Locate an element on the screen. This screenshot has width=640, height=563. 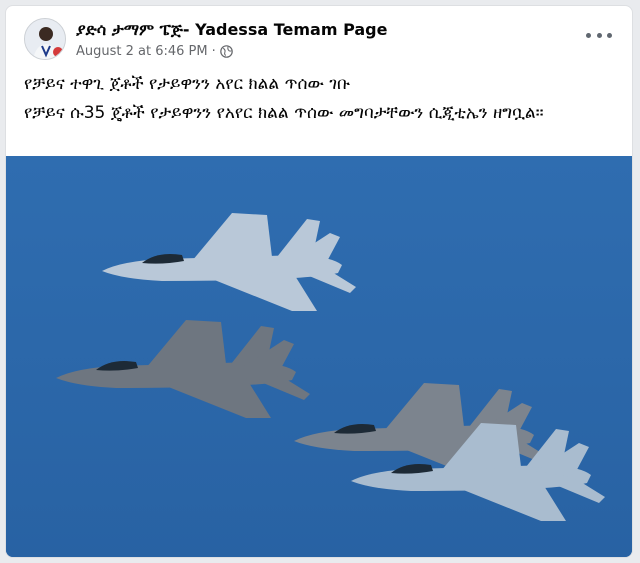
post-timestamp: August 2 at 6:46 PM is located at coordinates (142, 51).